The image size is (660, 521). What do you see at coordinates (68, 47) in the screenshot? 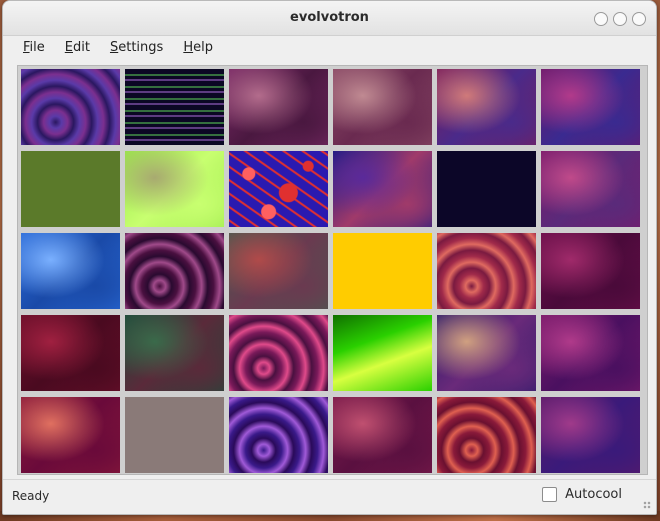
I see `menu-mnemonic: E` at bounding box center [68, 47].